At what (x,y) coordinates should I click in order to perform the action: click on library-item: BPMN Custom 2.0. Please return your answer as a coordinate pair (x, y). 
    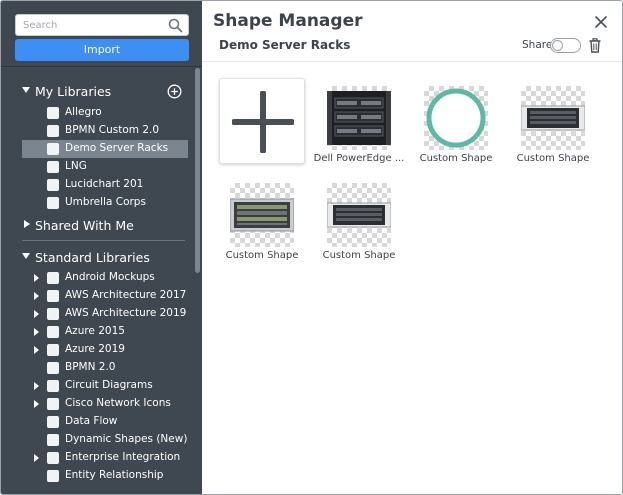
    Looking at the image, I should click on (105, 131).